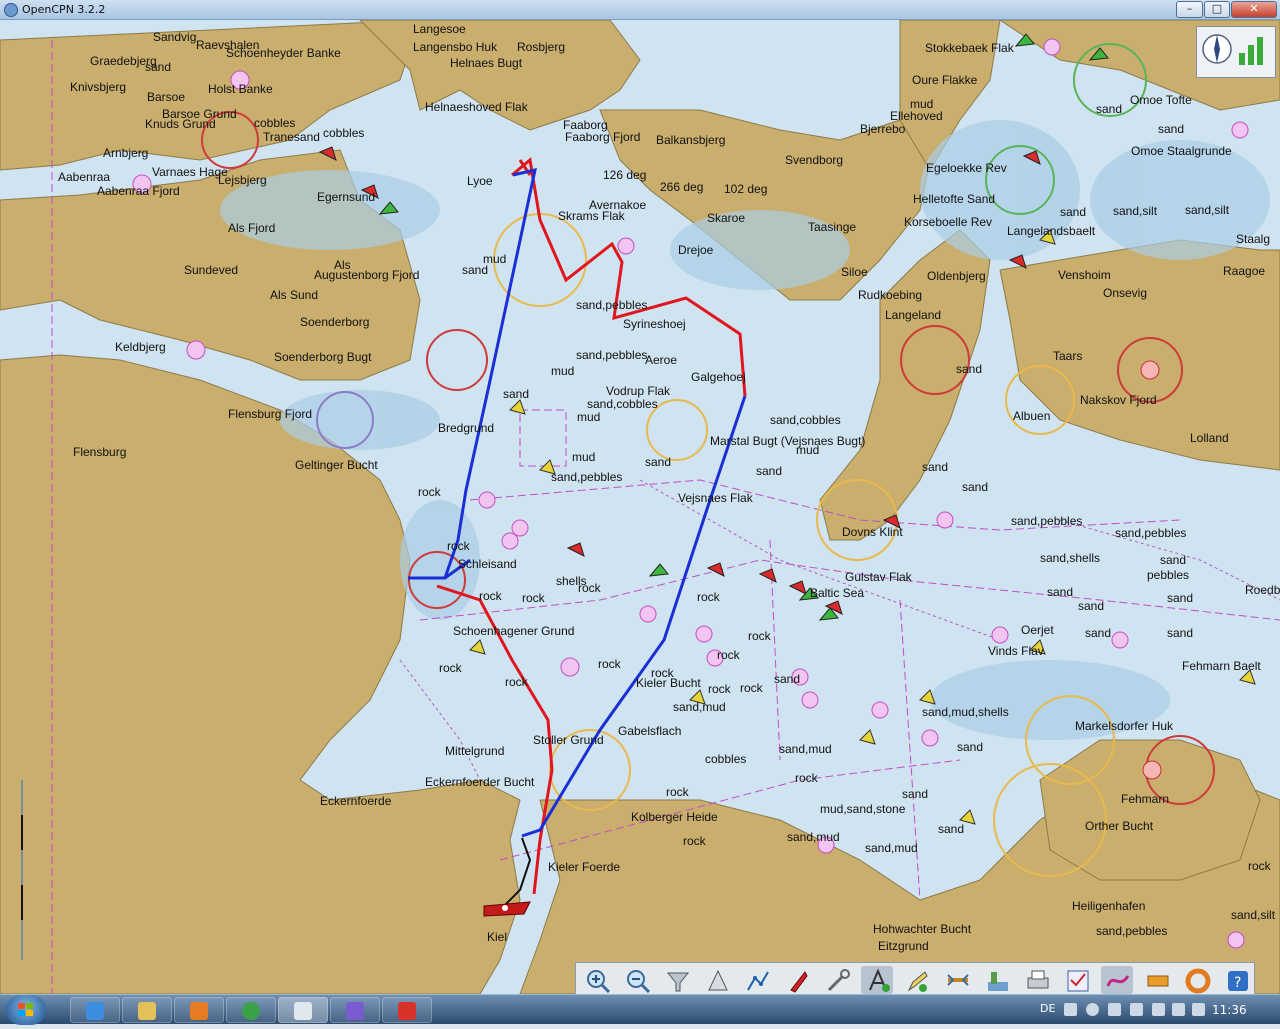 This screenshot has height=1029, width=1280. What do you see at coordinates (1189, 9) in the screenshot?
I see `minimize-button: –` at bounding box center [1189, 9].